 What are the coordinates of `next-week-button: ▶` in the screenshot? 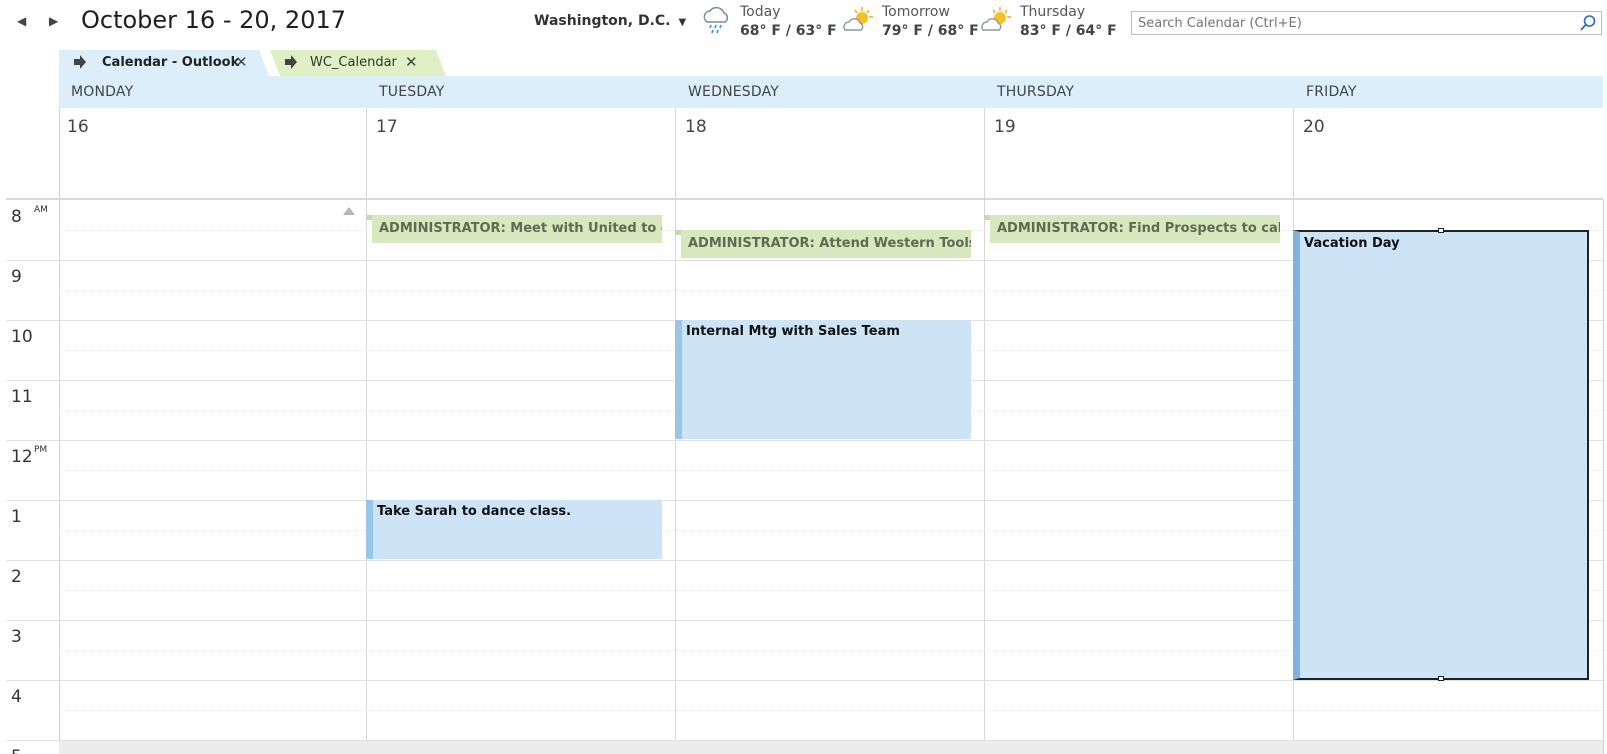 It's located at (54, 21).